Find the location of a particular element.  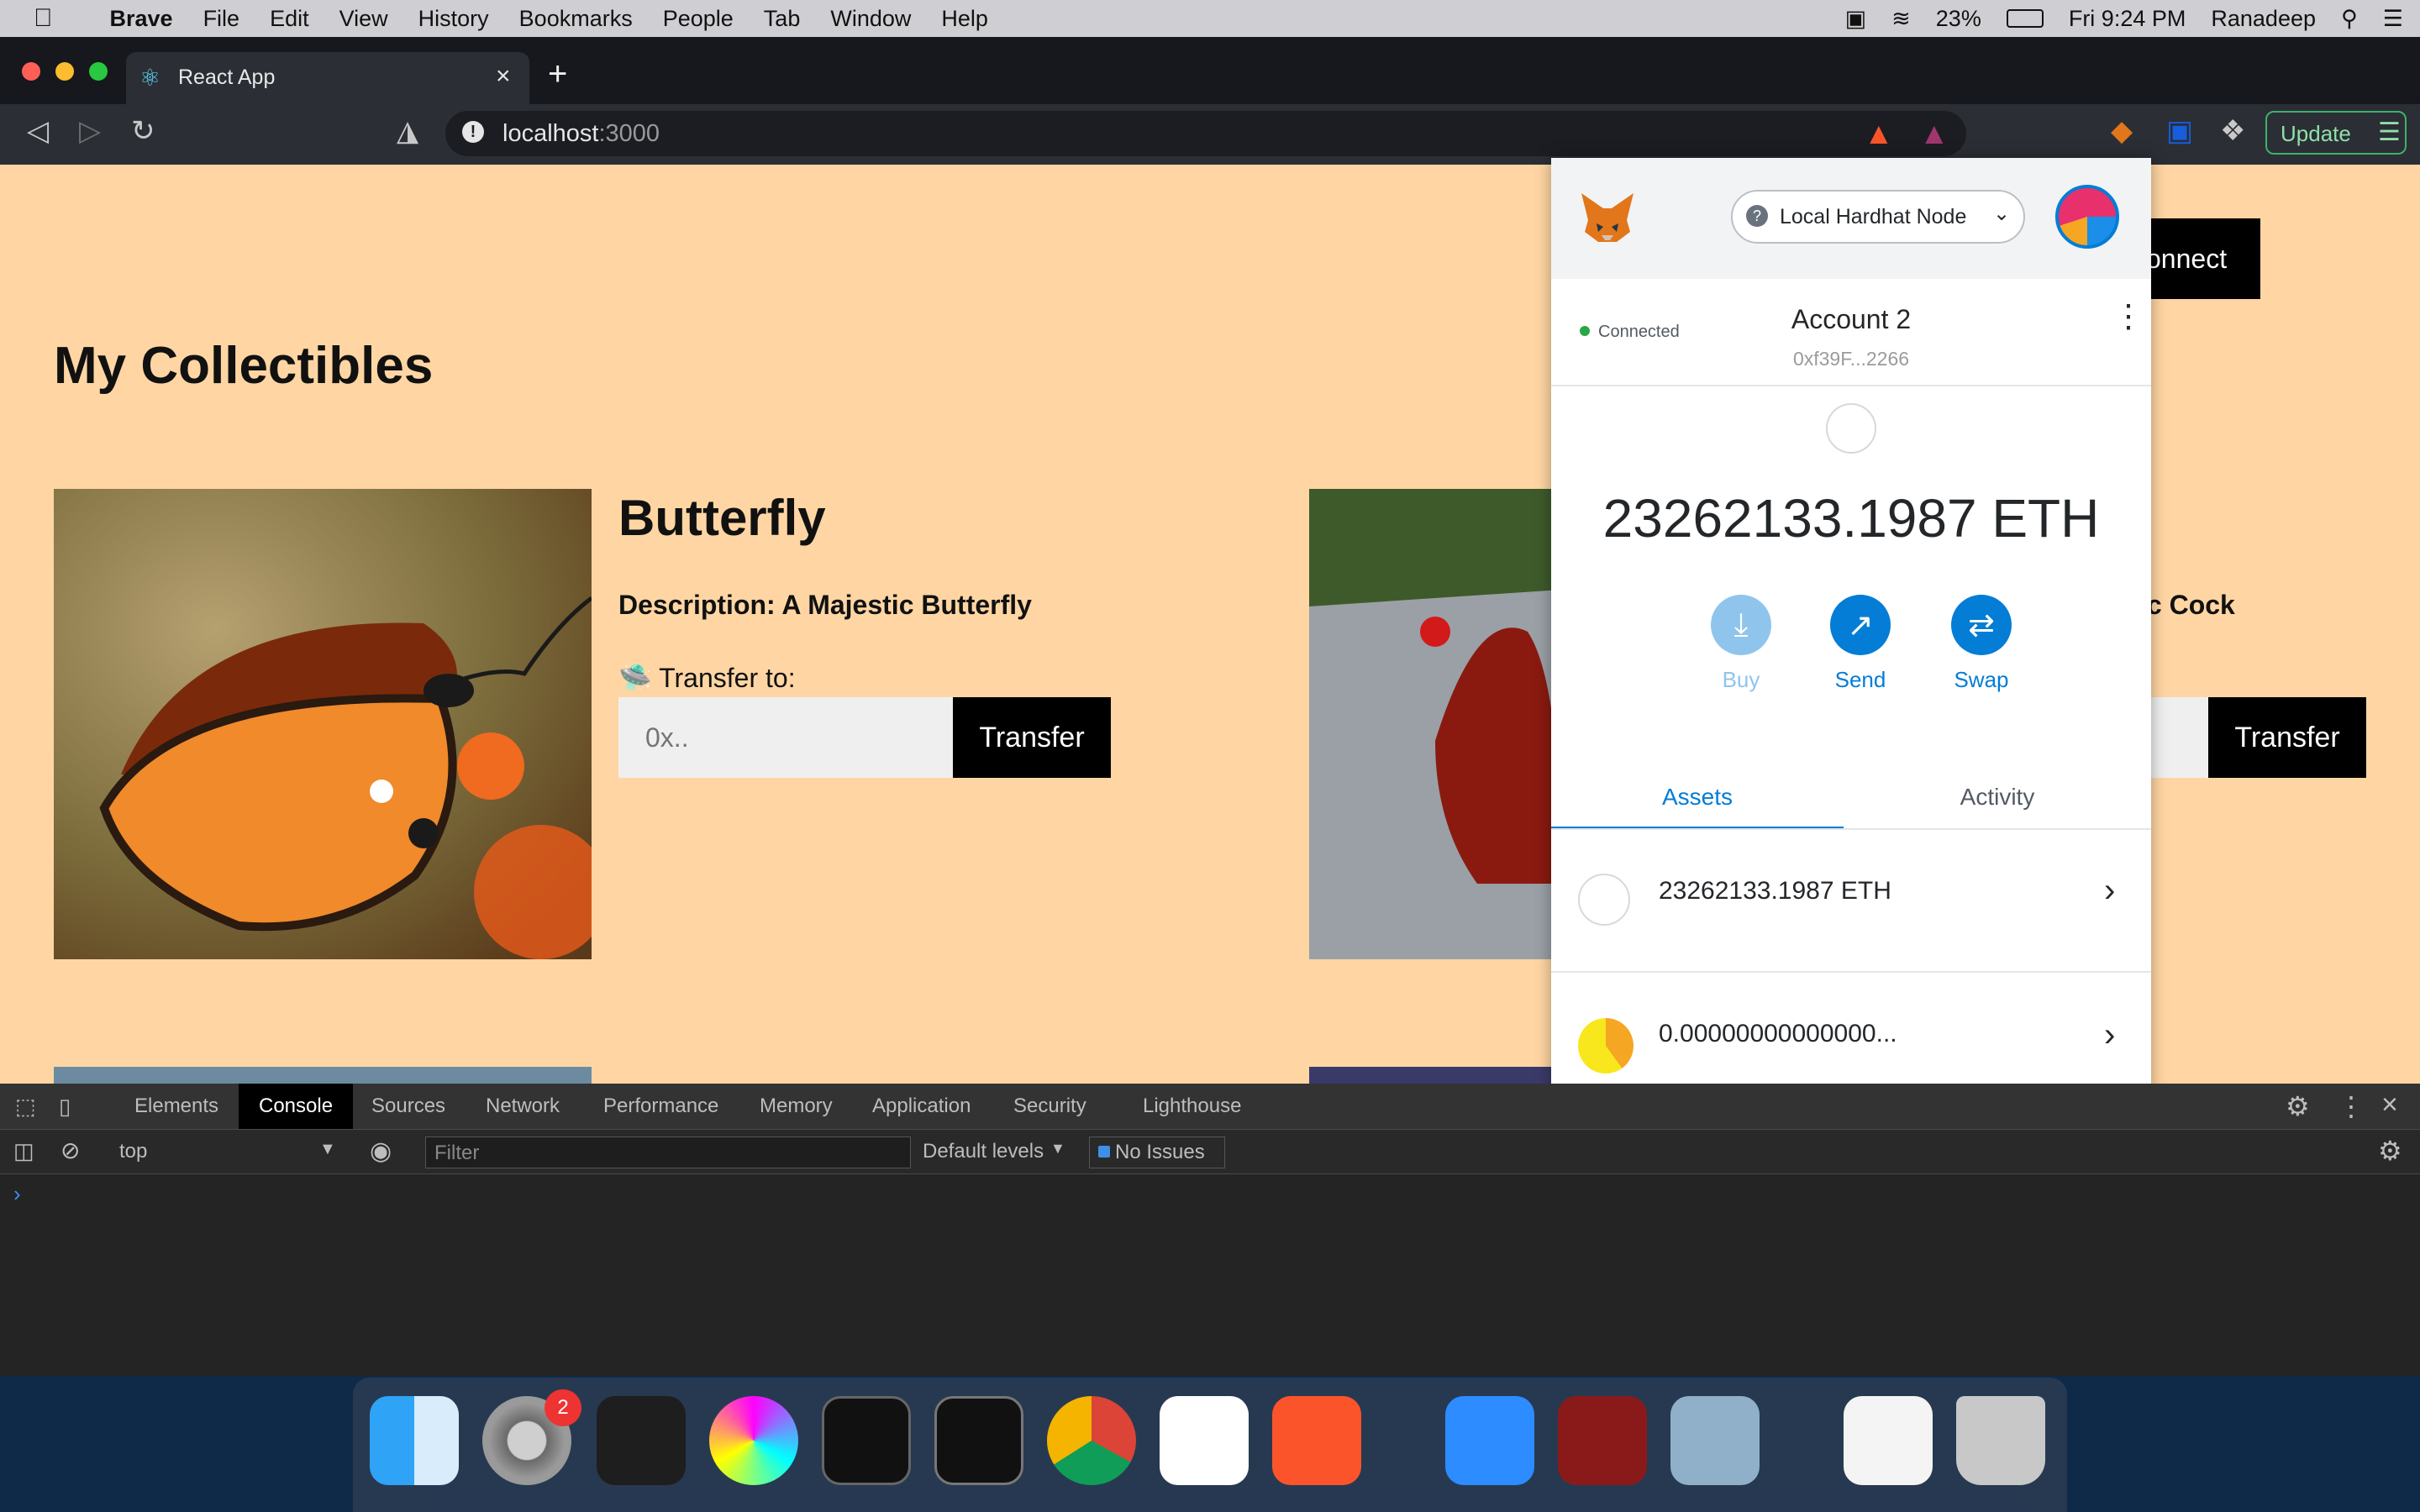

terminal-icon is located at coordinates (978, 1440).